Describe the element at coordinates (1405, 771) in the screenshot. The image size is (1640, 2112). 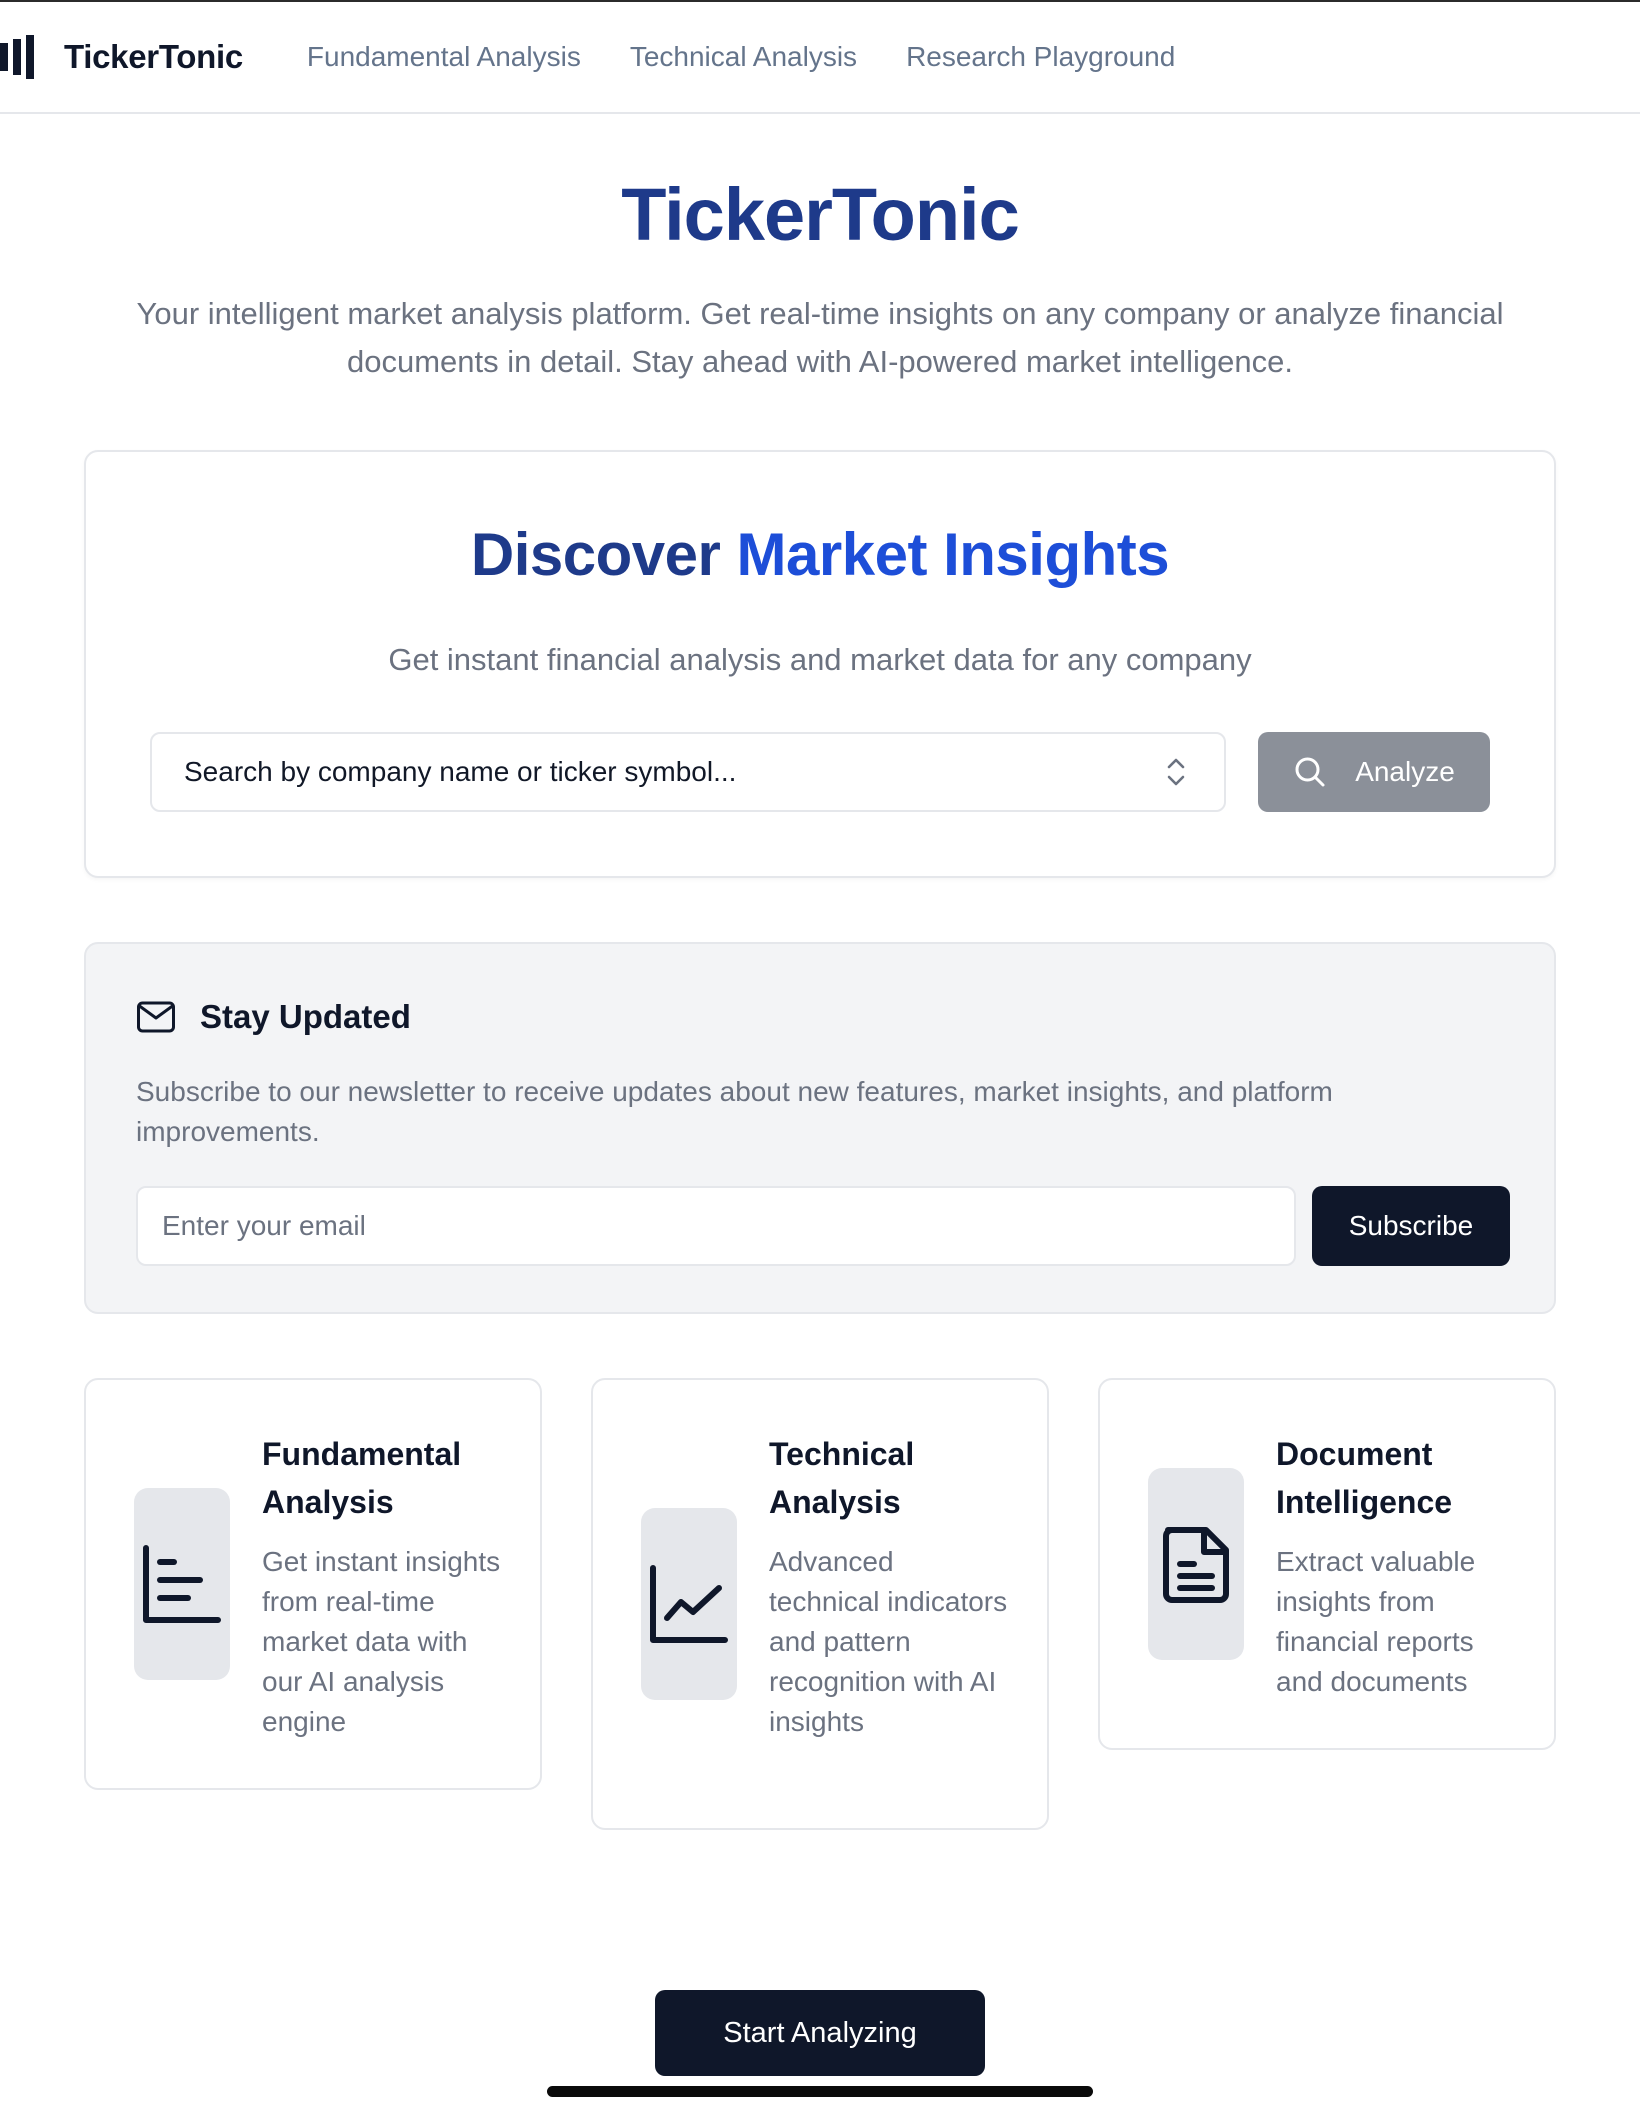
I see `analyze-button-label: Analyze` at that location.